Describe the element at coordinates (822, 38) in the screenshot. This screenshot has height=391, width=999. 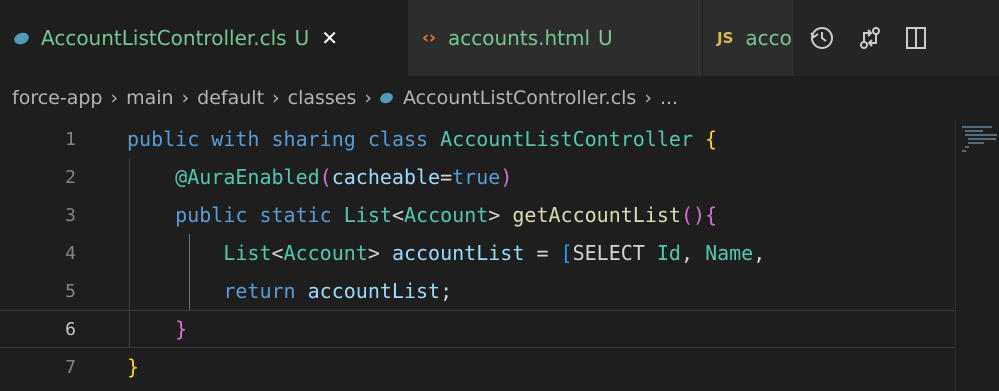
I see `timeline-icon` at that location.